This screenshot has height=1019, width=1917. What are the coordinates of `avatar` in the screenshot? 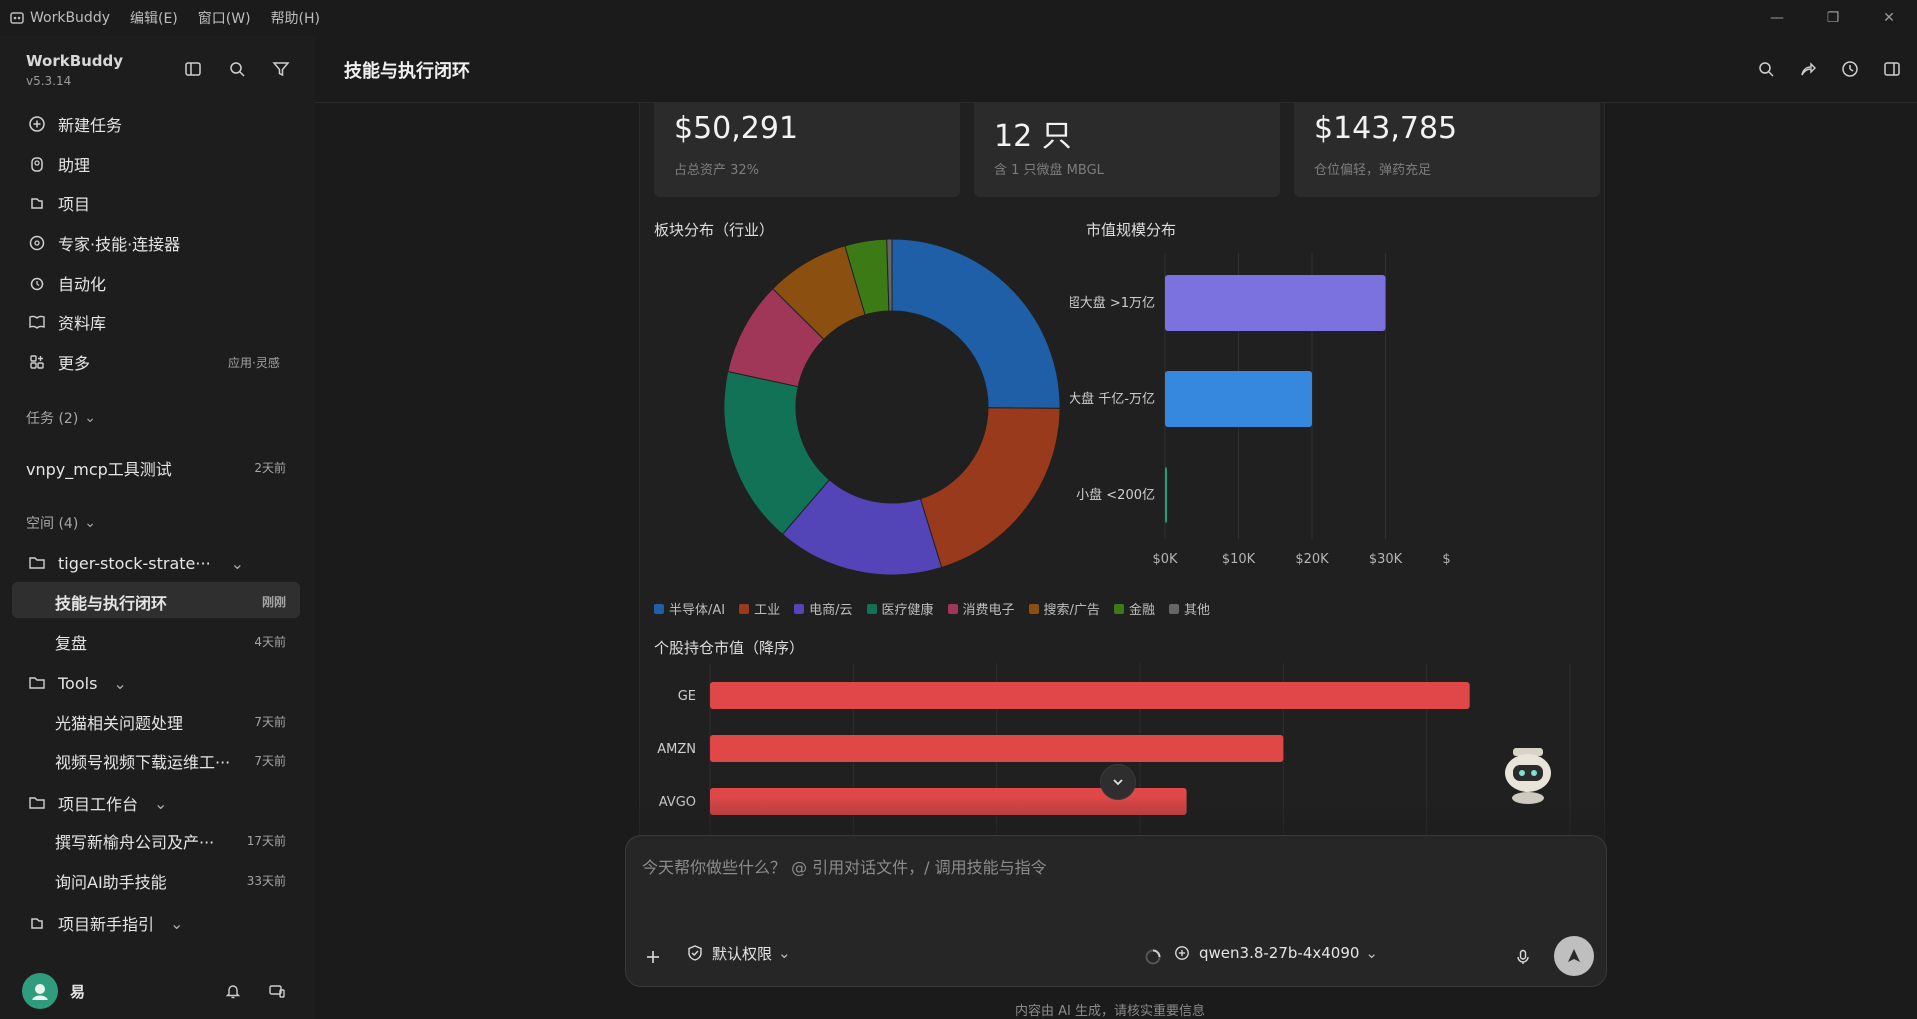 It's located at (40, 991).